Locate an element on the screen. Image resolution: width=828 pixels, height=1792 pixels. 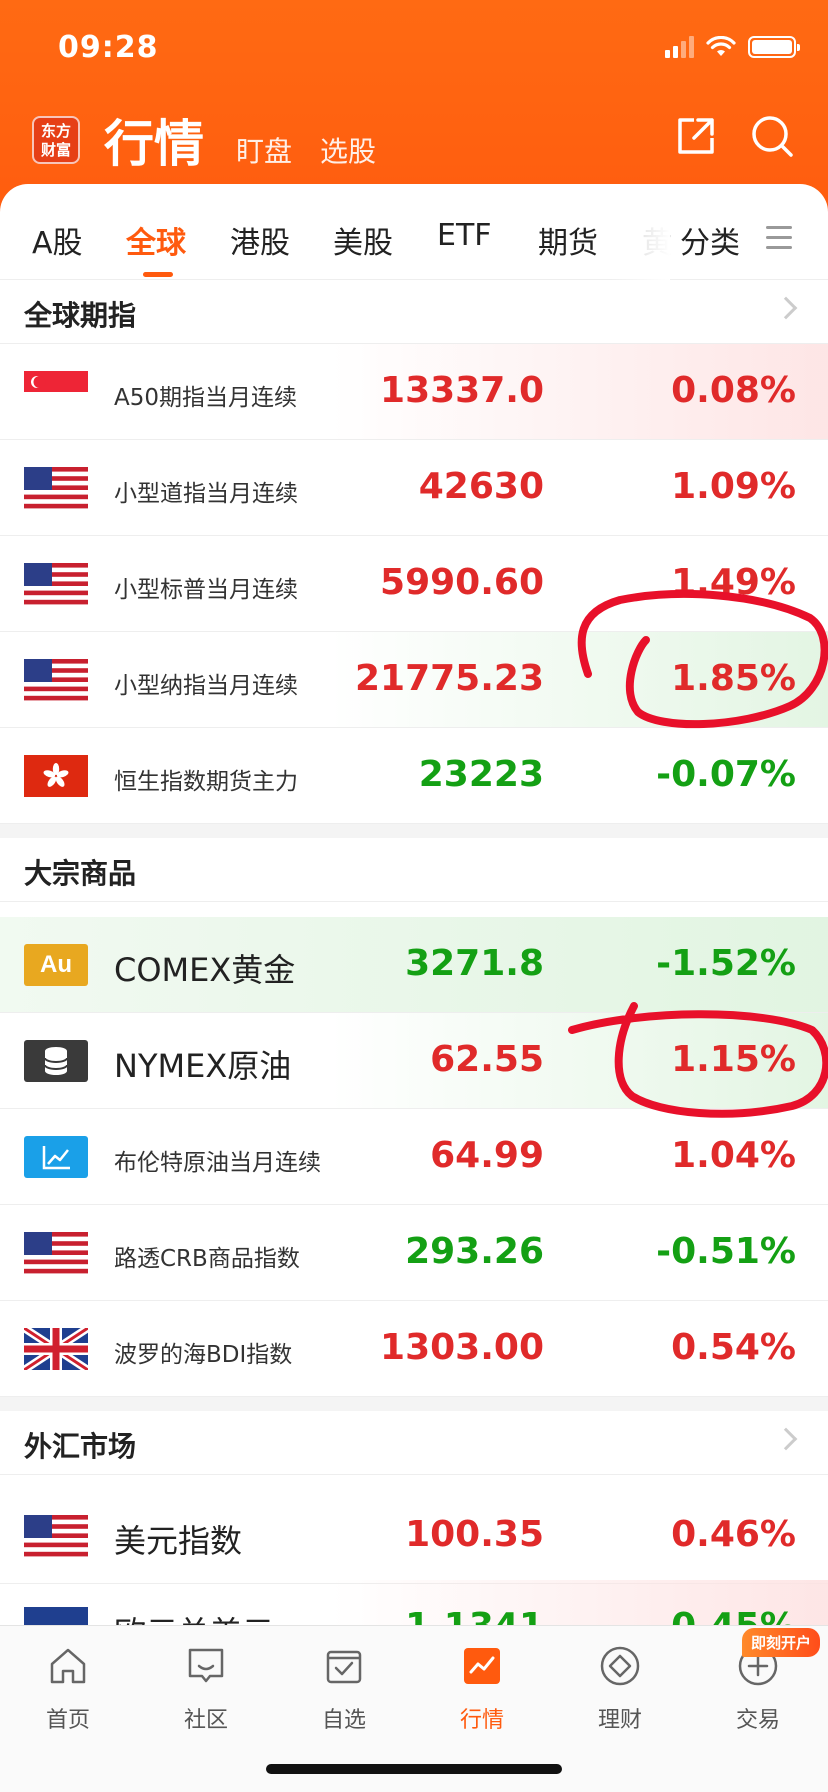
watchlist-icon is located at coordinates (344, 1667).